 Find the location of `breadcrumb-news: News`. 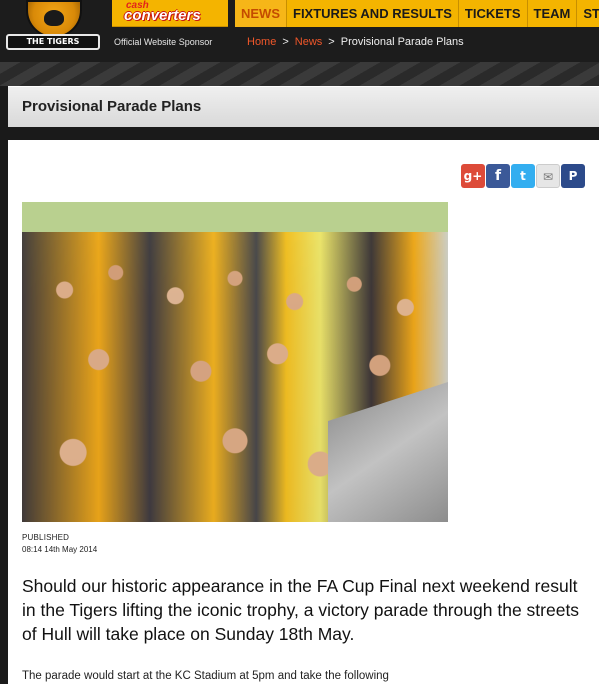

breadcrumb-news: News is located at coordinates (309, 42).